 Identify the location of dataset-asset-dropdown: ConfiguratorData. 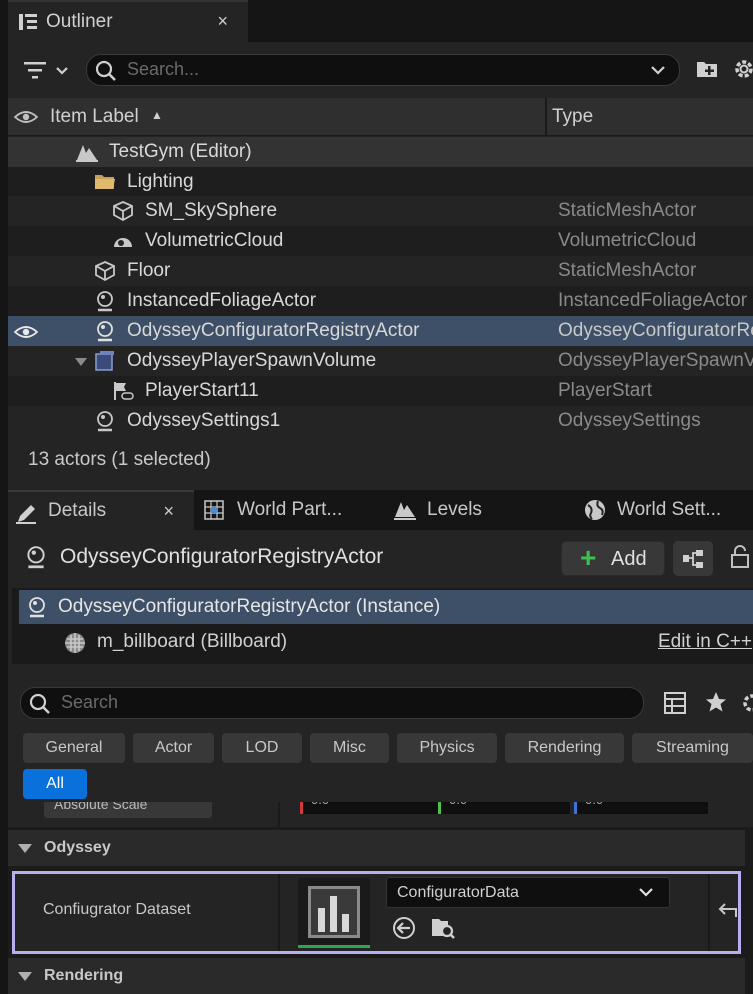
(528, 892).